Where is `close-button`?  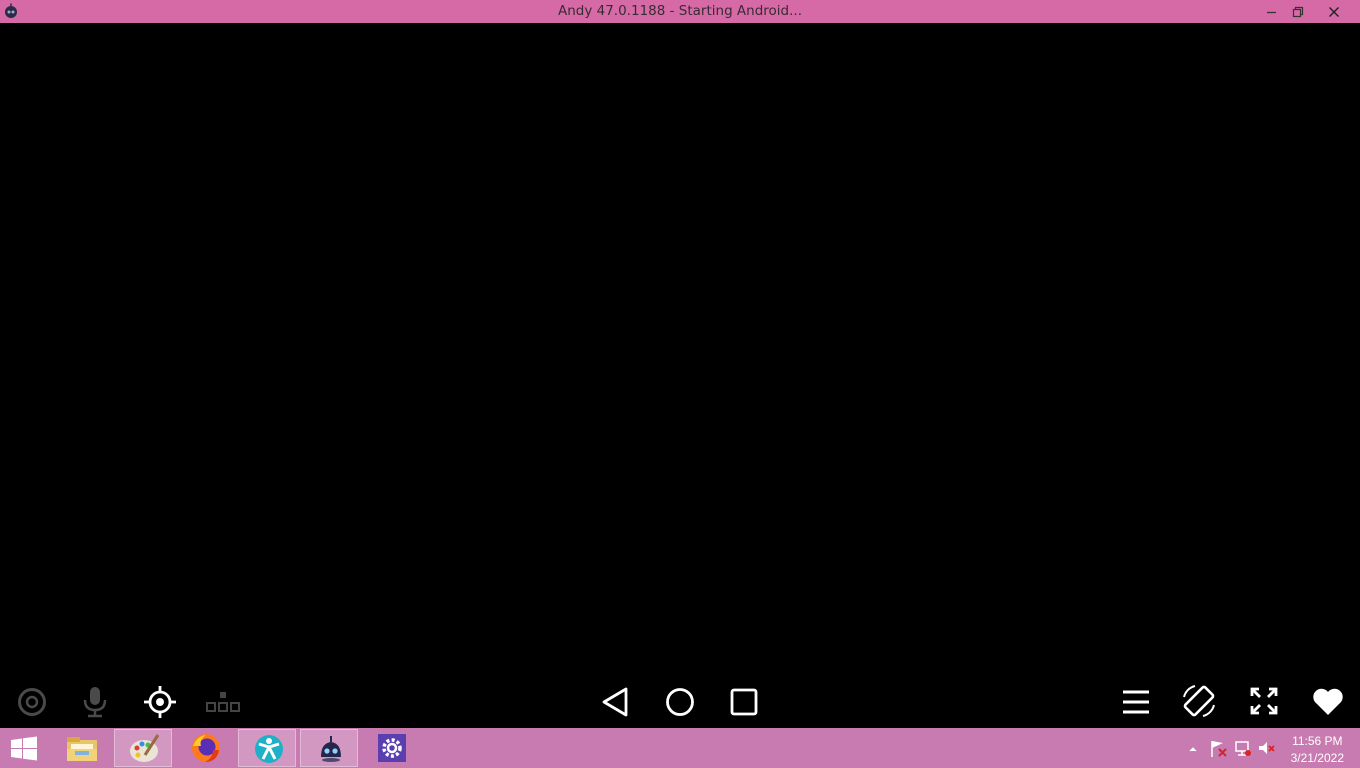
close-button is located at coordinates (1334, 11).